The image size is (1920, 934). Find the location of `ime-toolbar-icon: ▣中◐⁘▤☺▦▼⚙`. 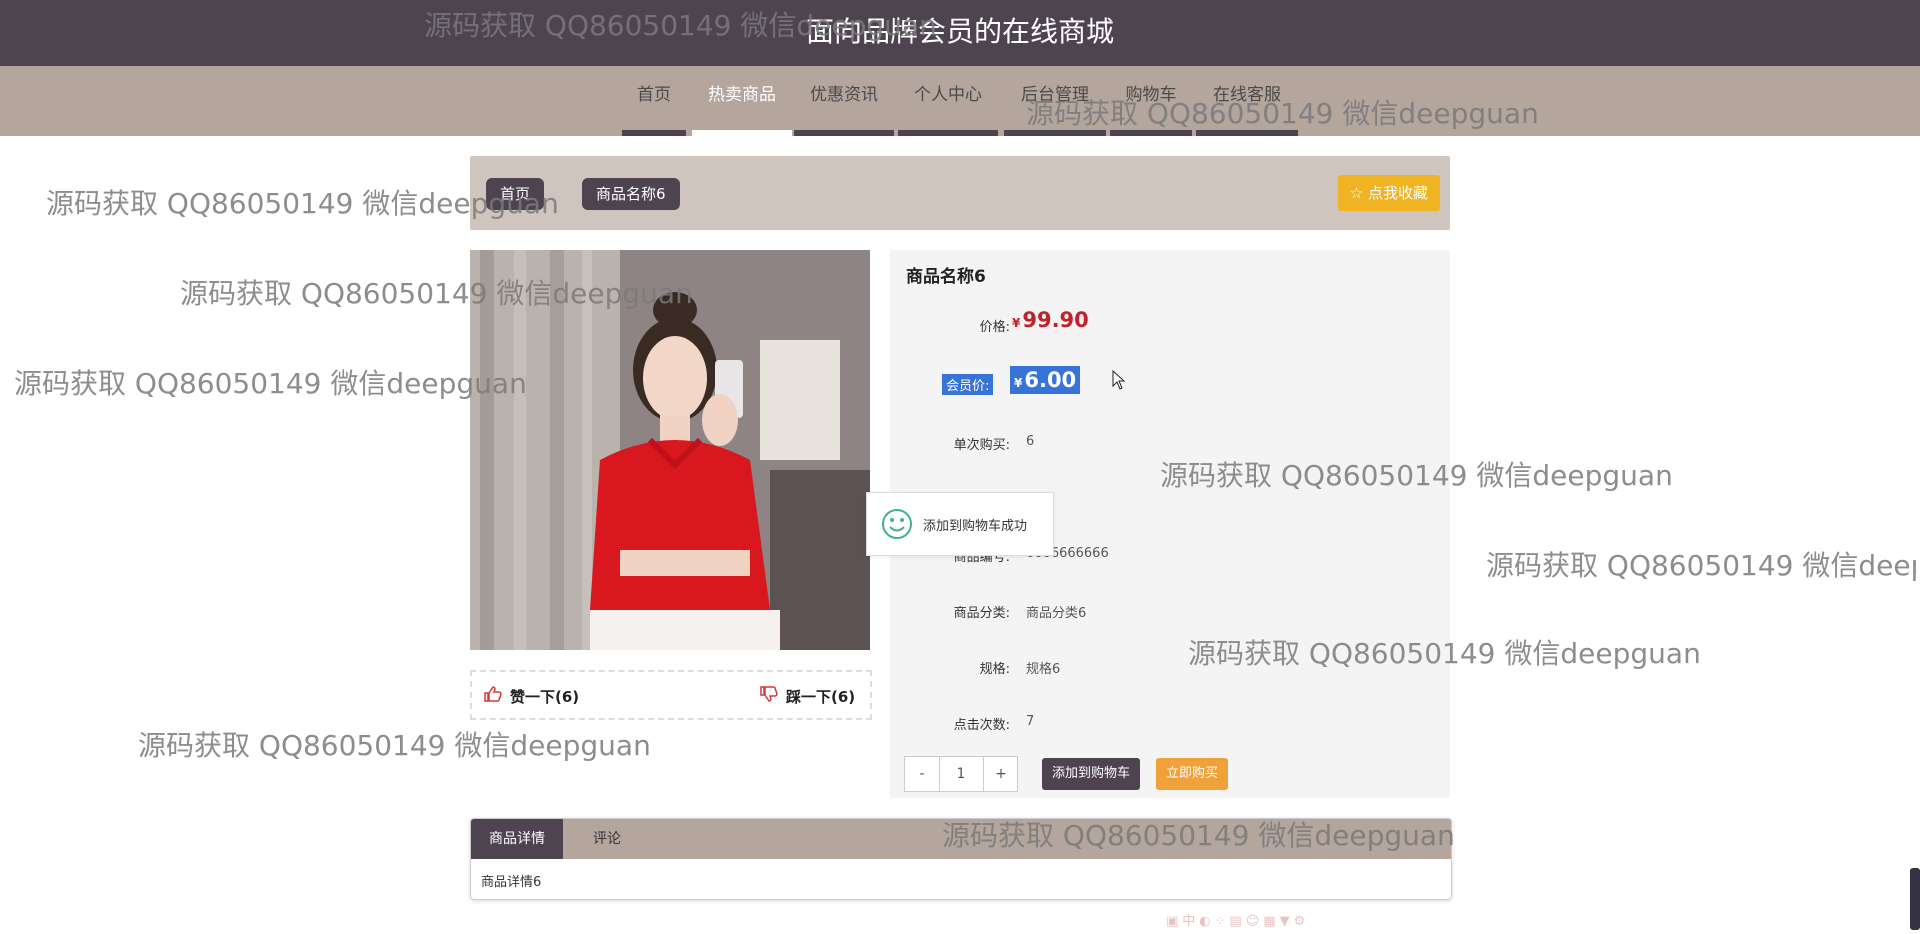

ime-toolbar-icon: ▣中◐⁘▤☺▦▼⚙ is located at coordinates (1238, 921).